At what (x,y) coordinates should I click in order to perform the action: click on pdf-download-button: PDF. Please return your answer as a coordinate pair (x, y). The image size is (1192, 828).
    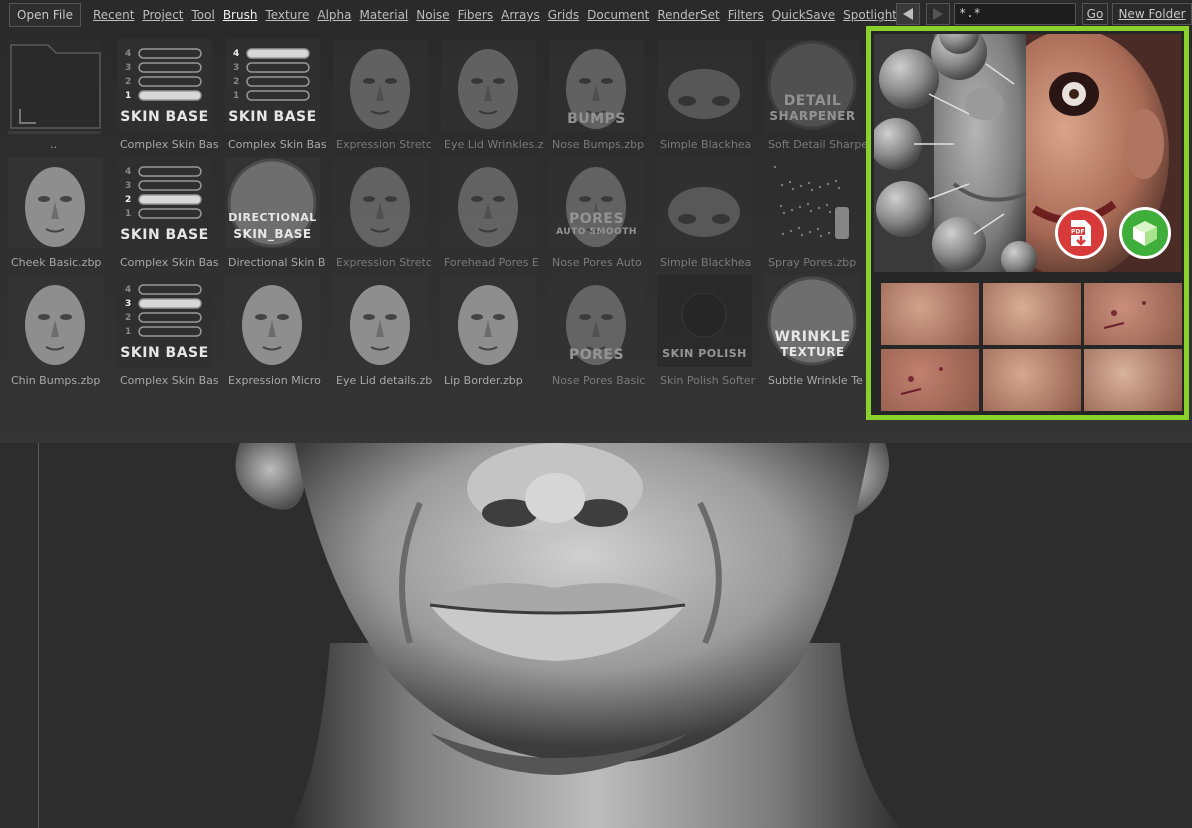
    Looking at the image, I should click on (1081, 233).